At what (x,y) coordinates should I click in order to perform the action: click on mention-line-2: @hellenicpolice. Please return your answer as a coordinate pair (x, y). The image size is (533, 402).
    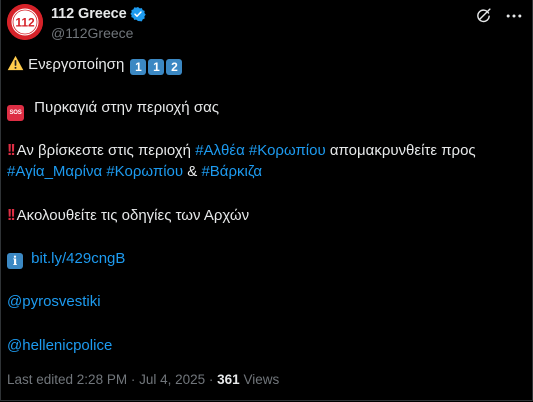
    Looking at the image, I should click on (59, 346).